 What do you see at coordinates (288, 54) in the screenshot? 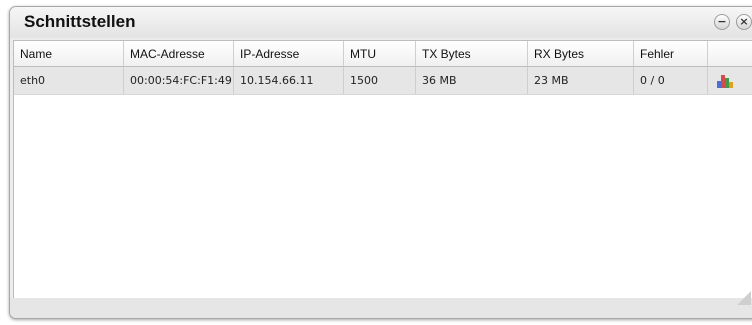
I see `column-header-ip: IP-Adresse` at bounding box center [288, 54].